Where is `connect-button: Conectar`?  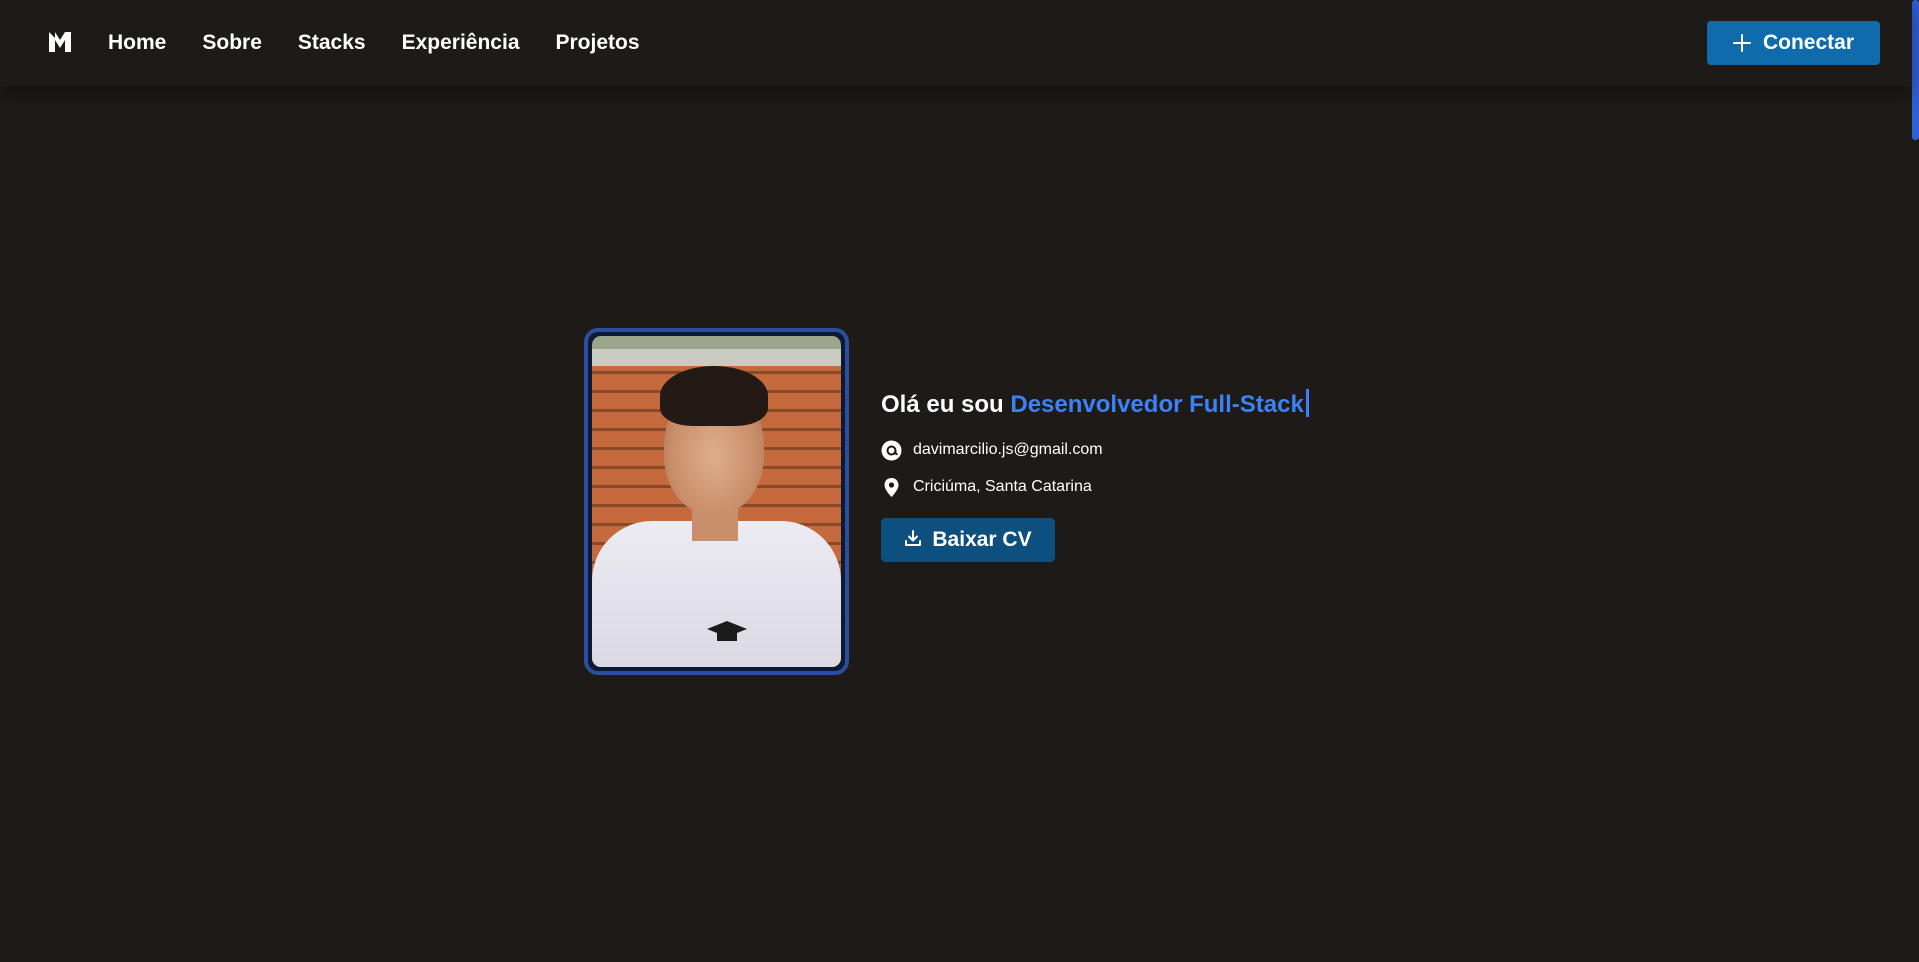
connect-button: Conectar is located at coordinates (1793, 43).